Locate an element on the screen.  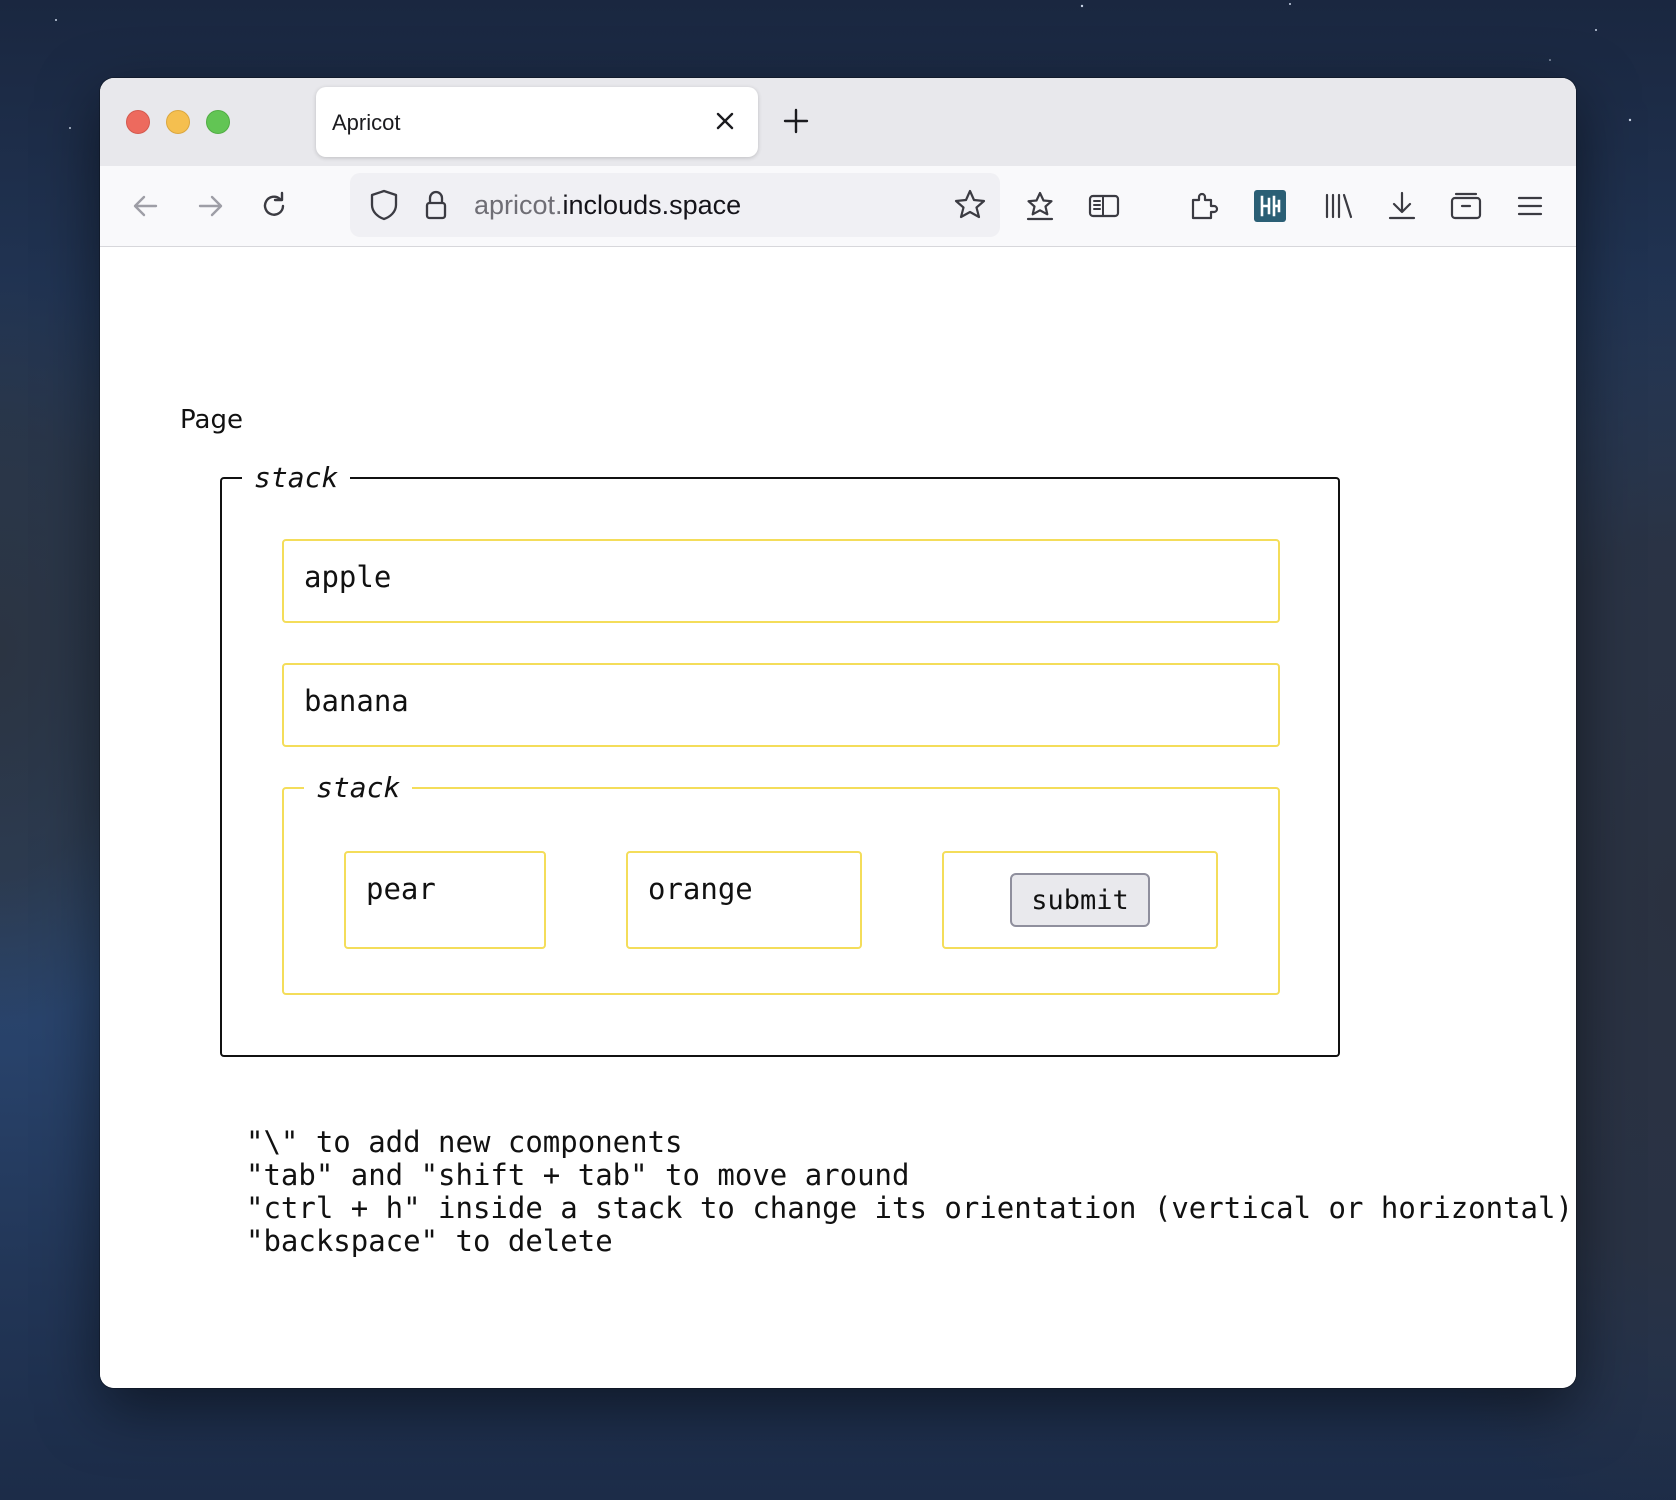
url-subdomain: apricot. is located at coordinates (518, 205).